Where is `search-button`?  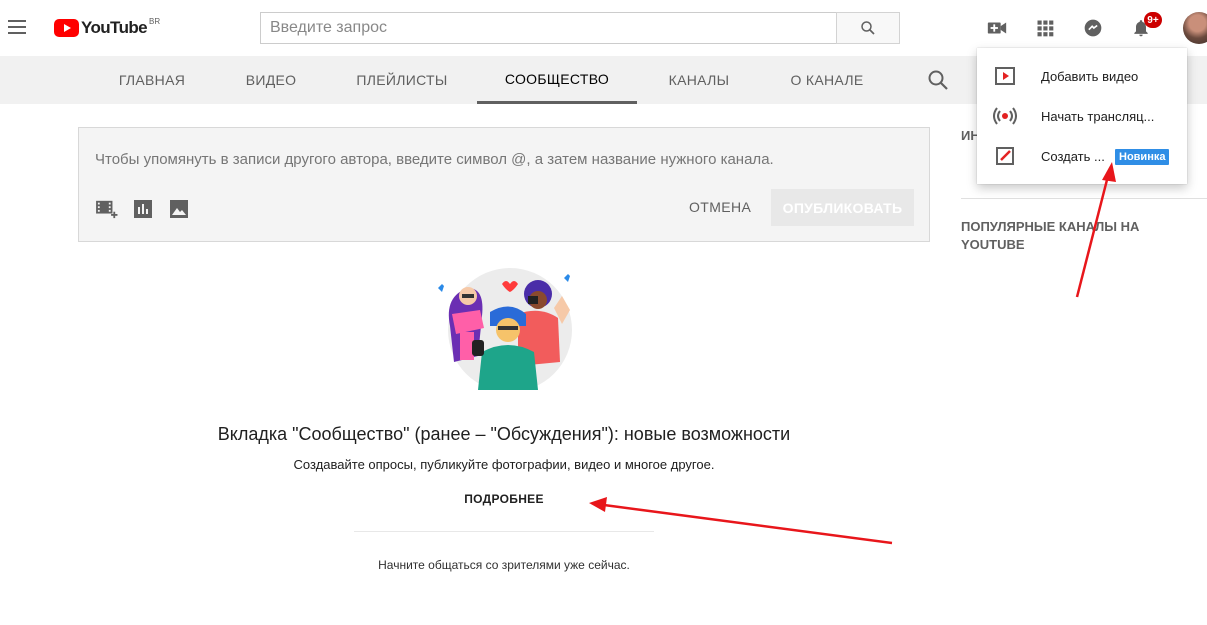
search-button is located at coordinates (868, 28).